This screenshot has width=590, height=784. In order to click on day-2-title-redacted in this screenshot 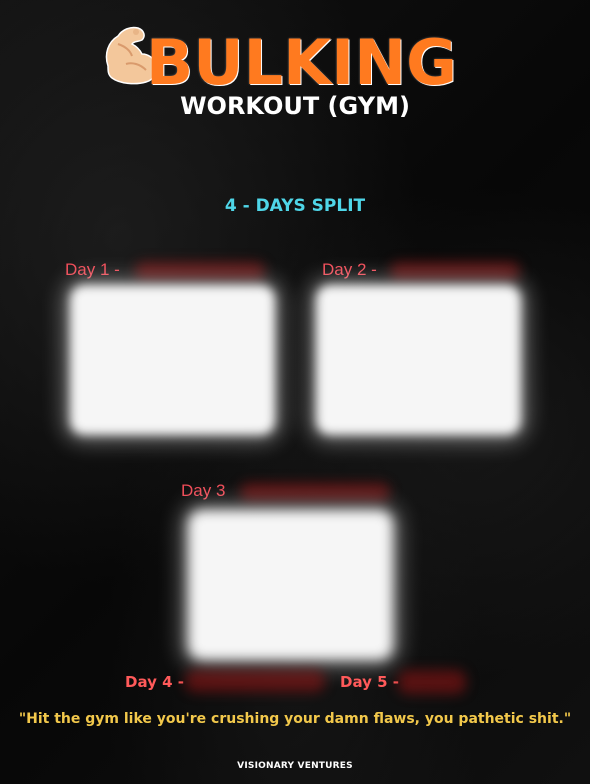, I will do `click(455, 271)`.